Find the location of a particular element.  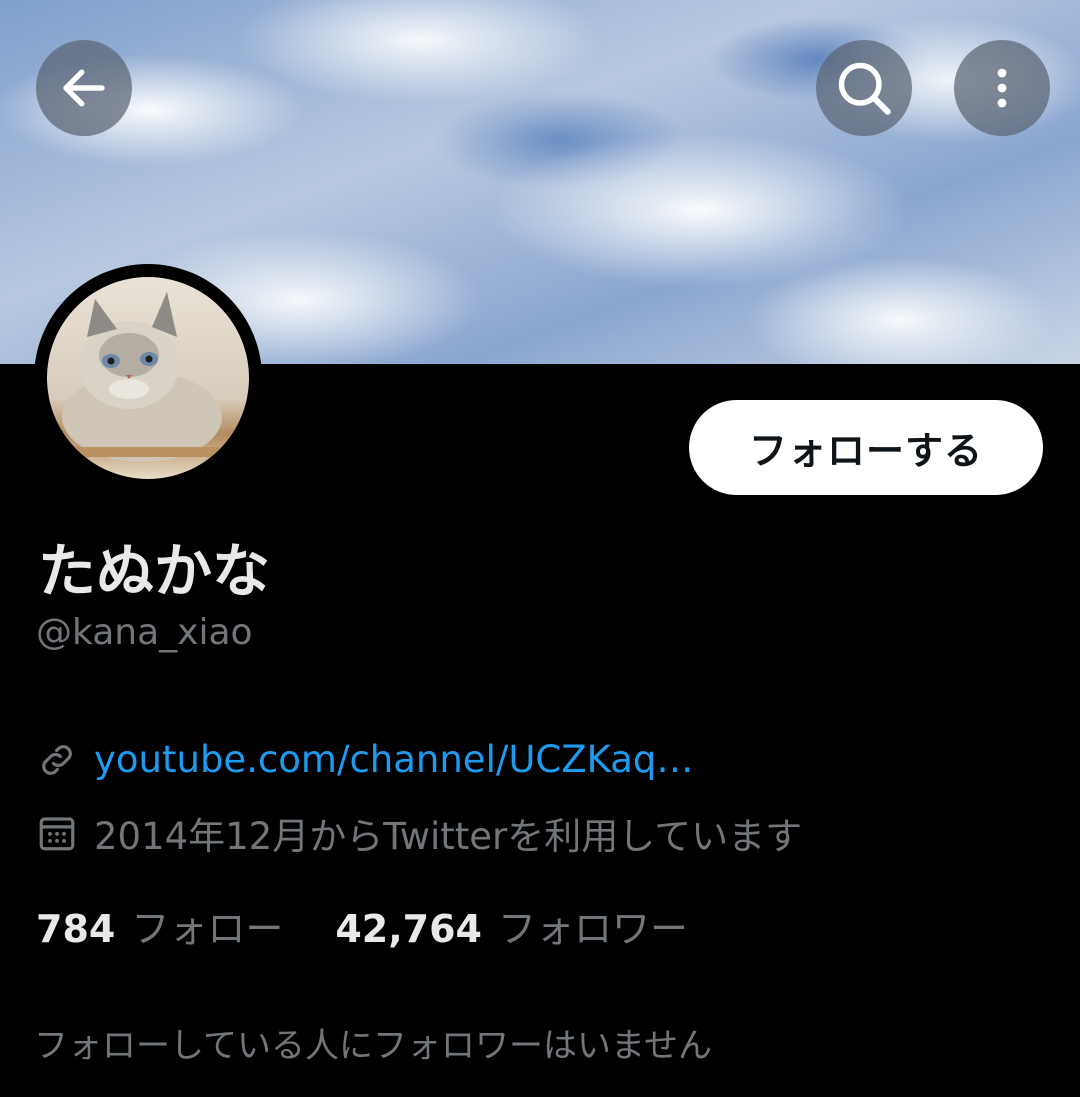

join-date: 2014年12月からTwitterを利用しています is located at coordinates (419, 833).